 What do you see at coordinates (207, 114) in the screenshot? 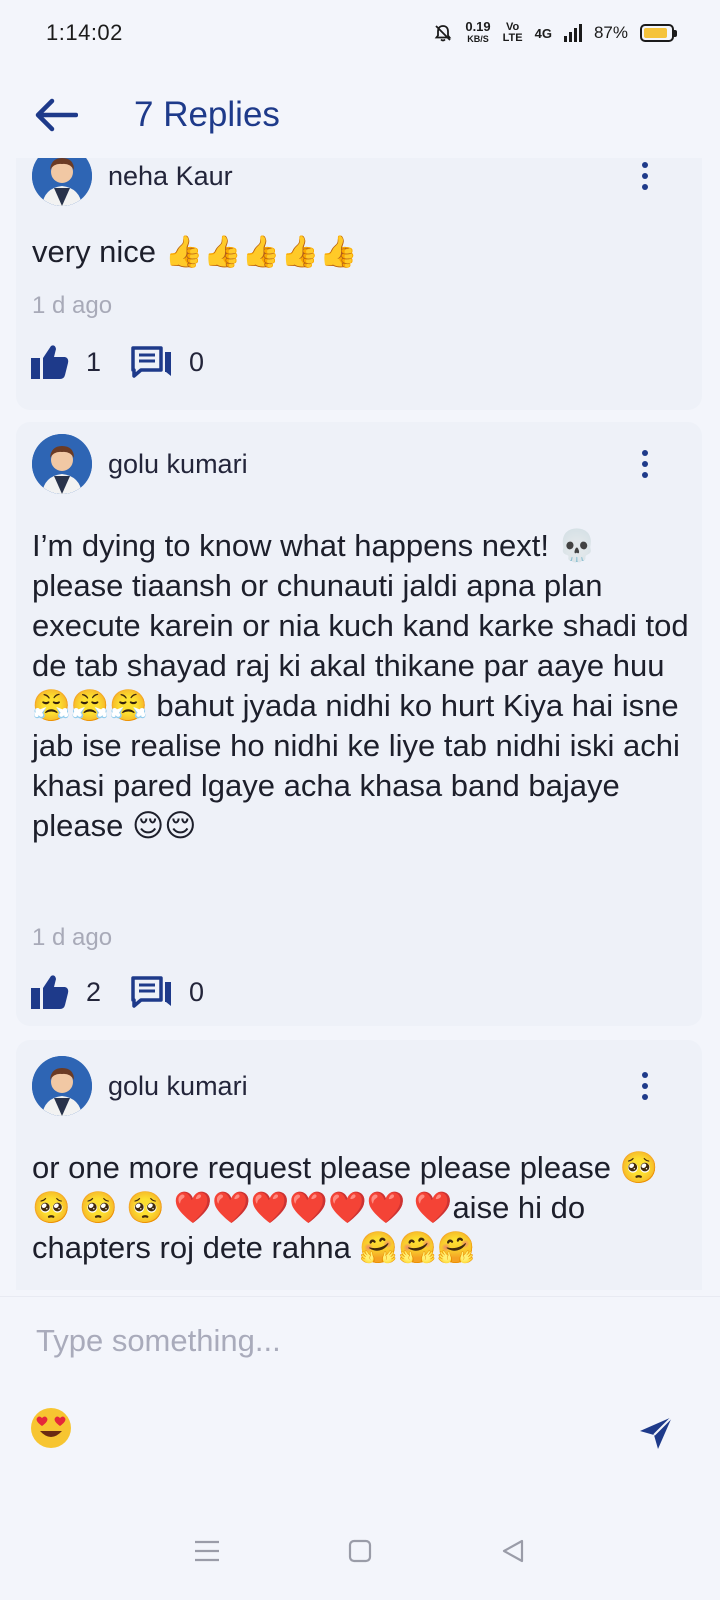
I see `page-title: 7 Replies` at bounding box center [207, 114].